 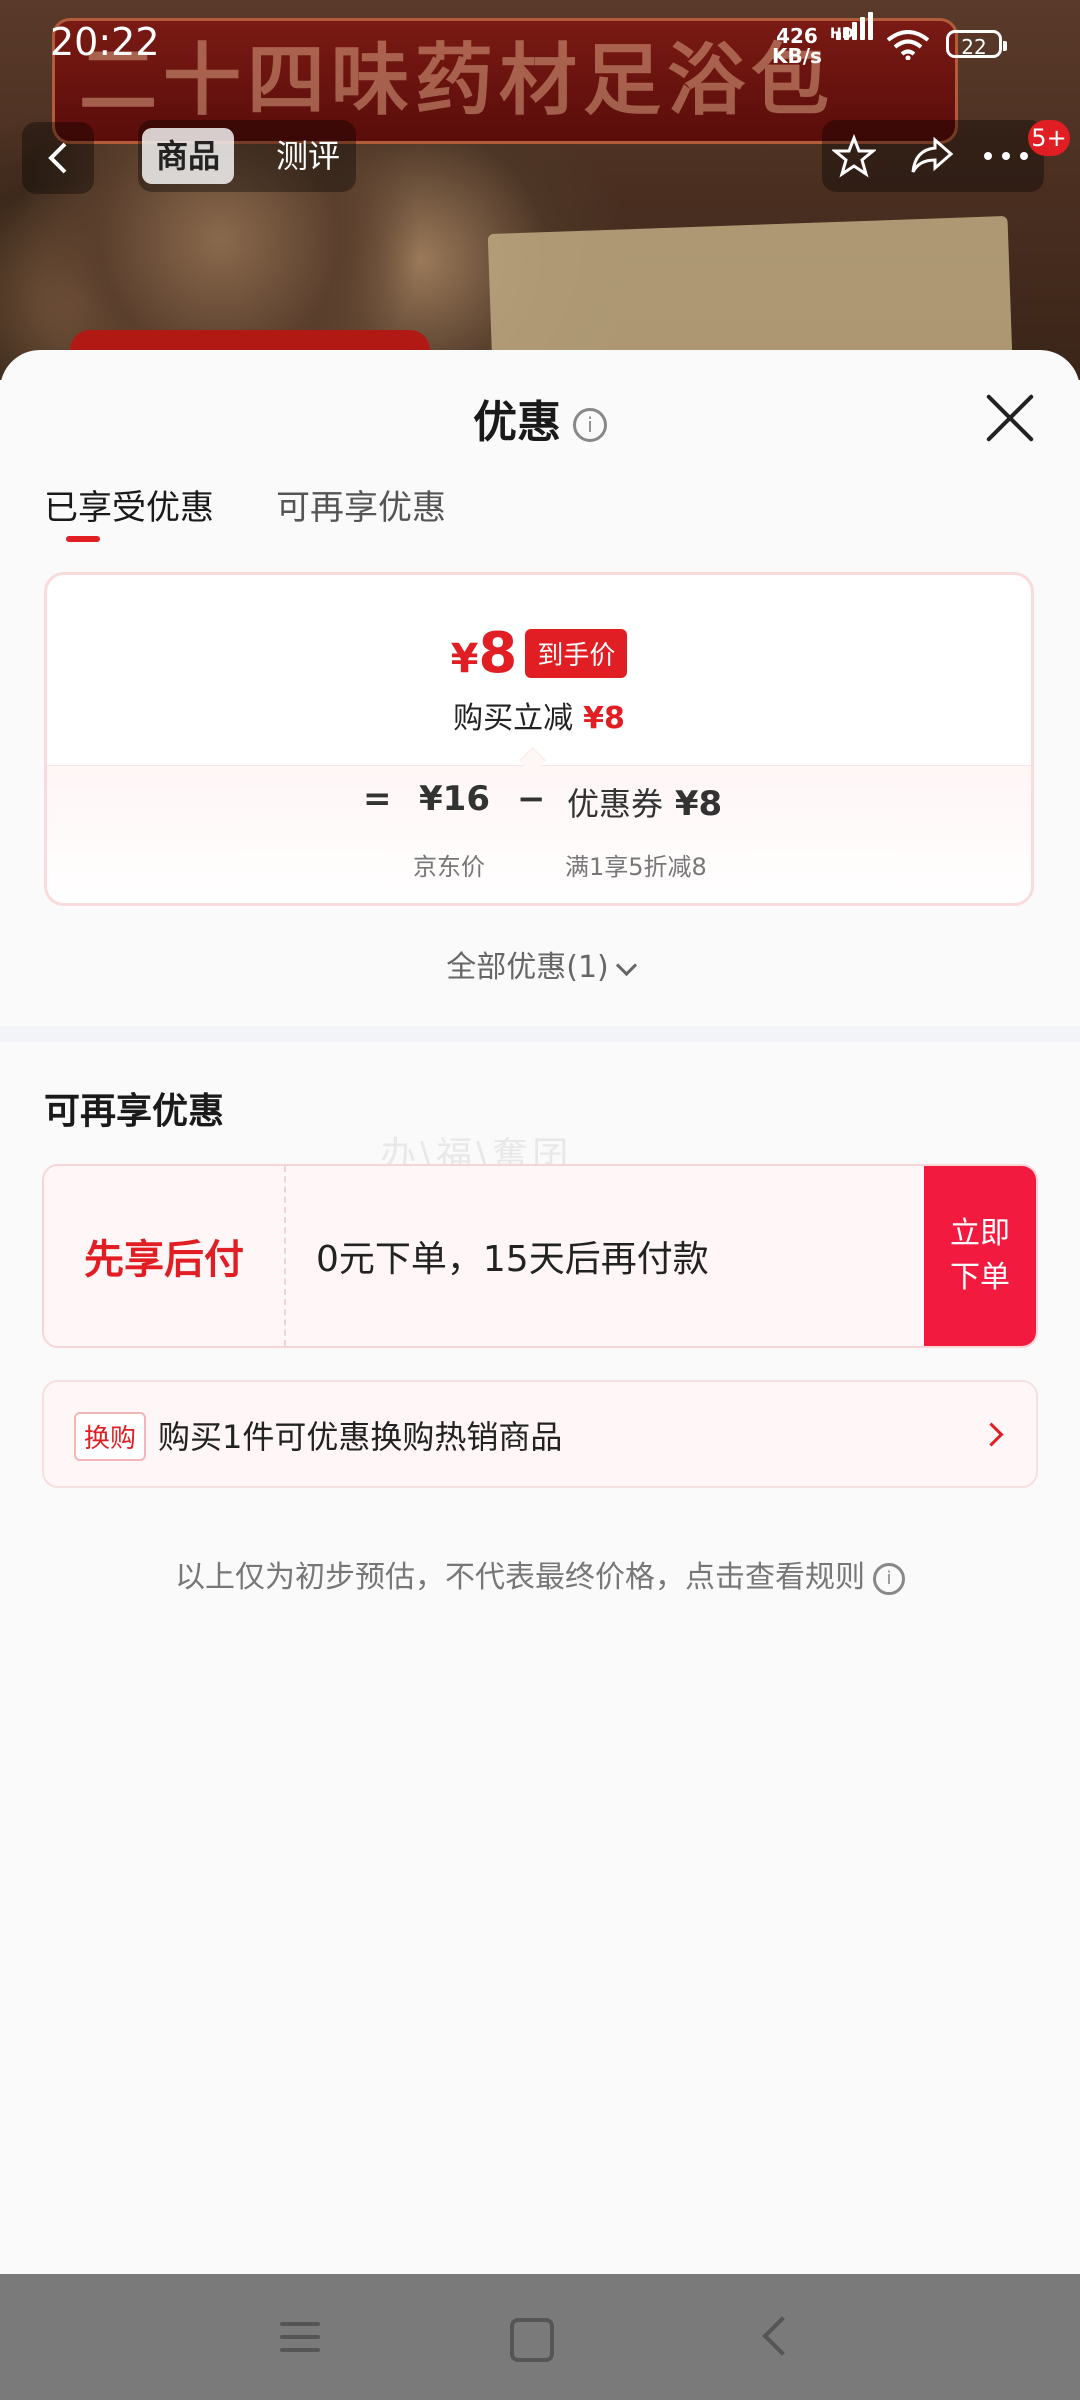 I want to click on final-price: ¥8 到手价, so click(x=539, y=653).